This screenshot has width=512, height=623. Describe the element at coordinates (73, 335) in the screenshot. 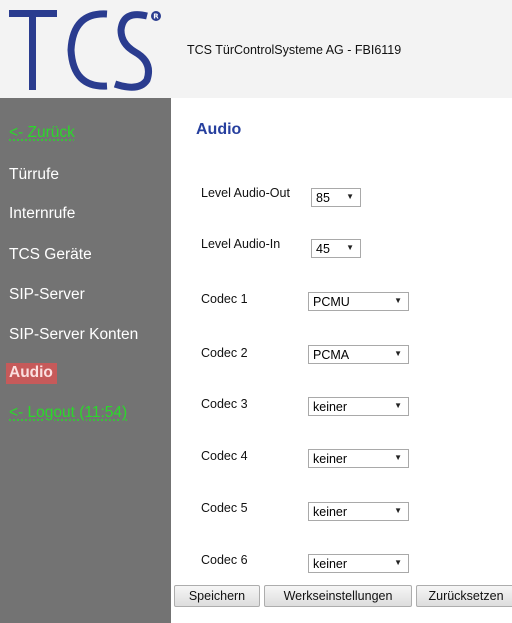

I see `sidebar-item-sip-server-konten: SIP-Server Konten` at that location.